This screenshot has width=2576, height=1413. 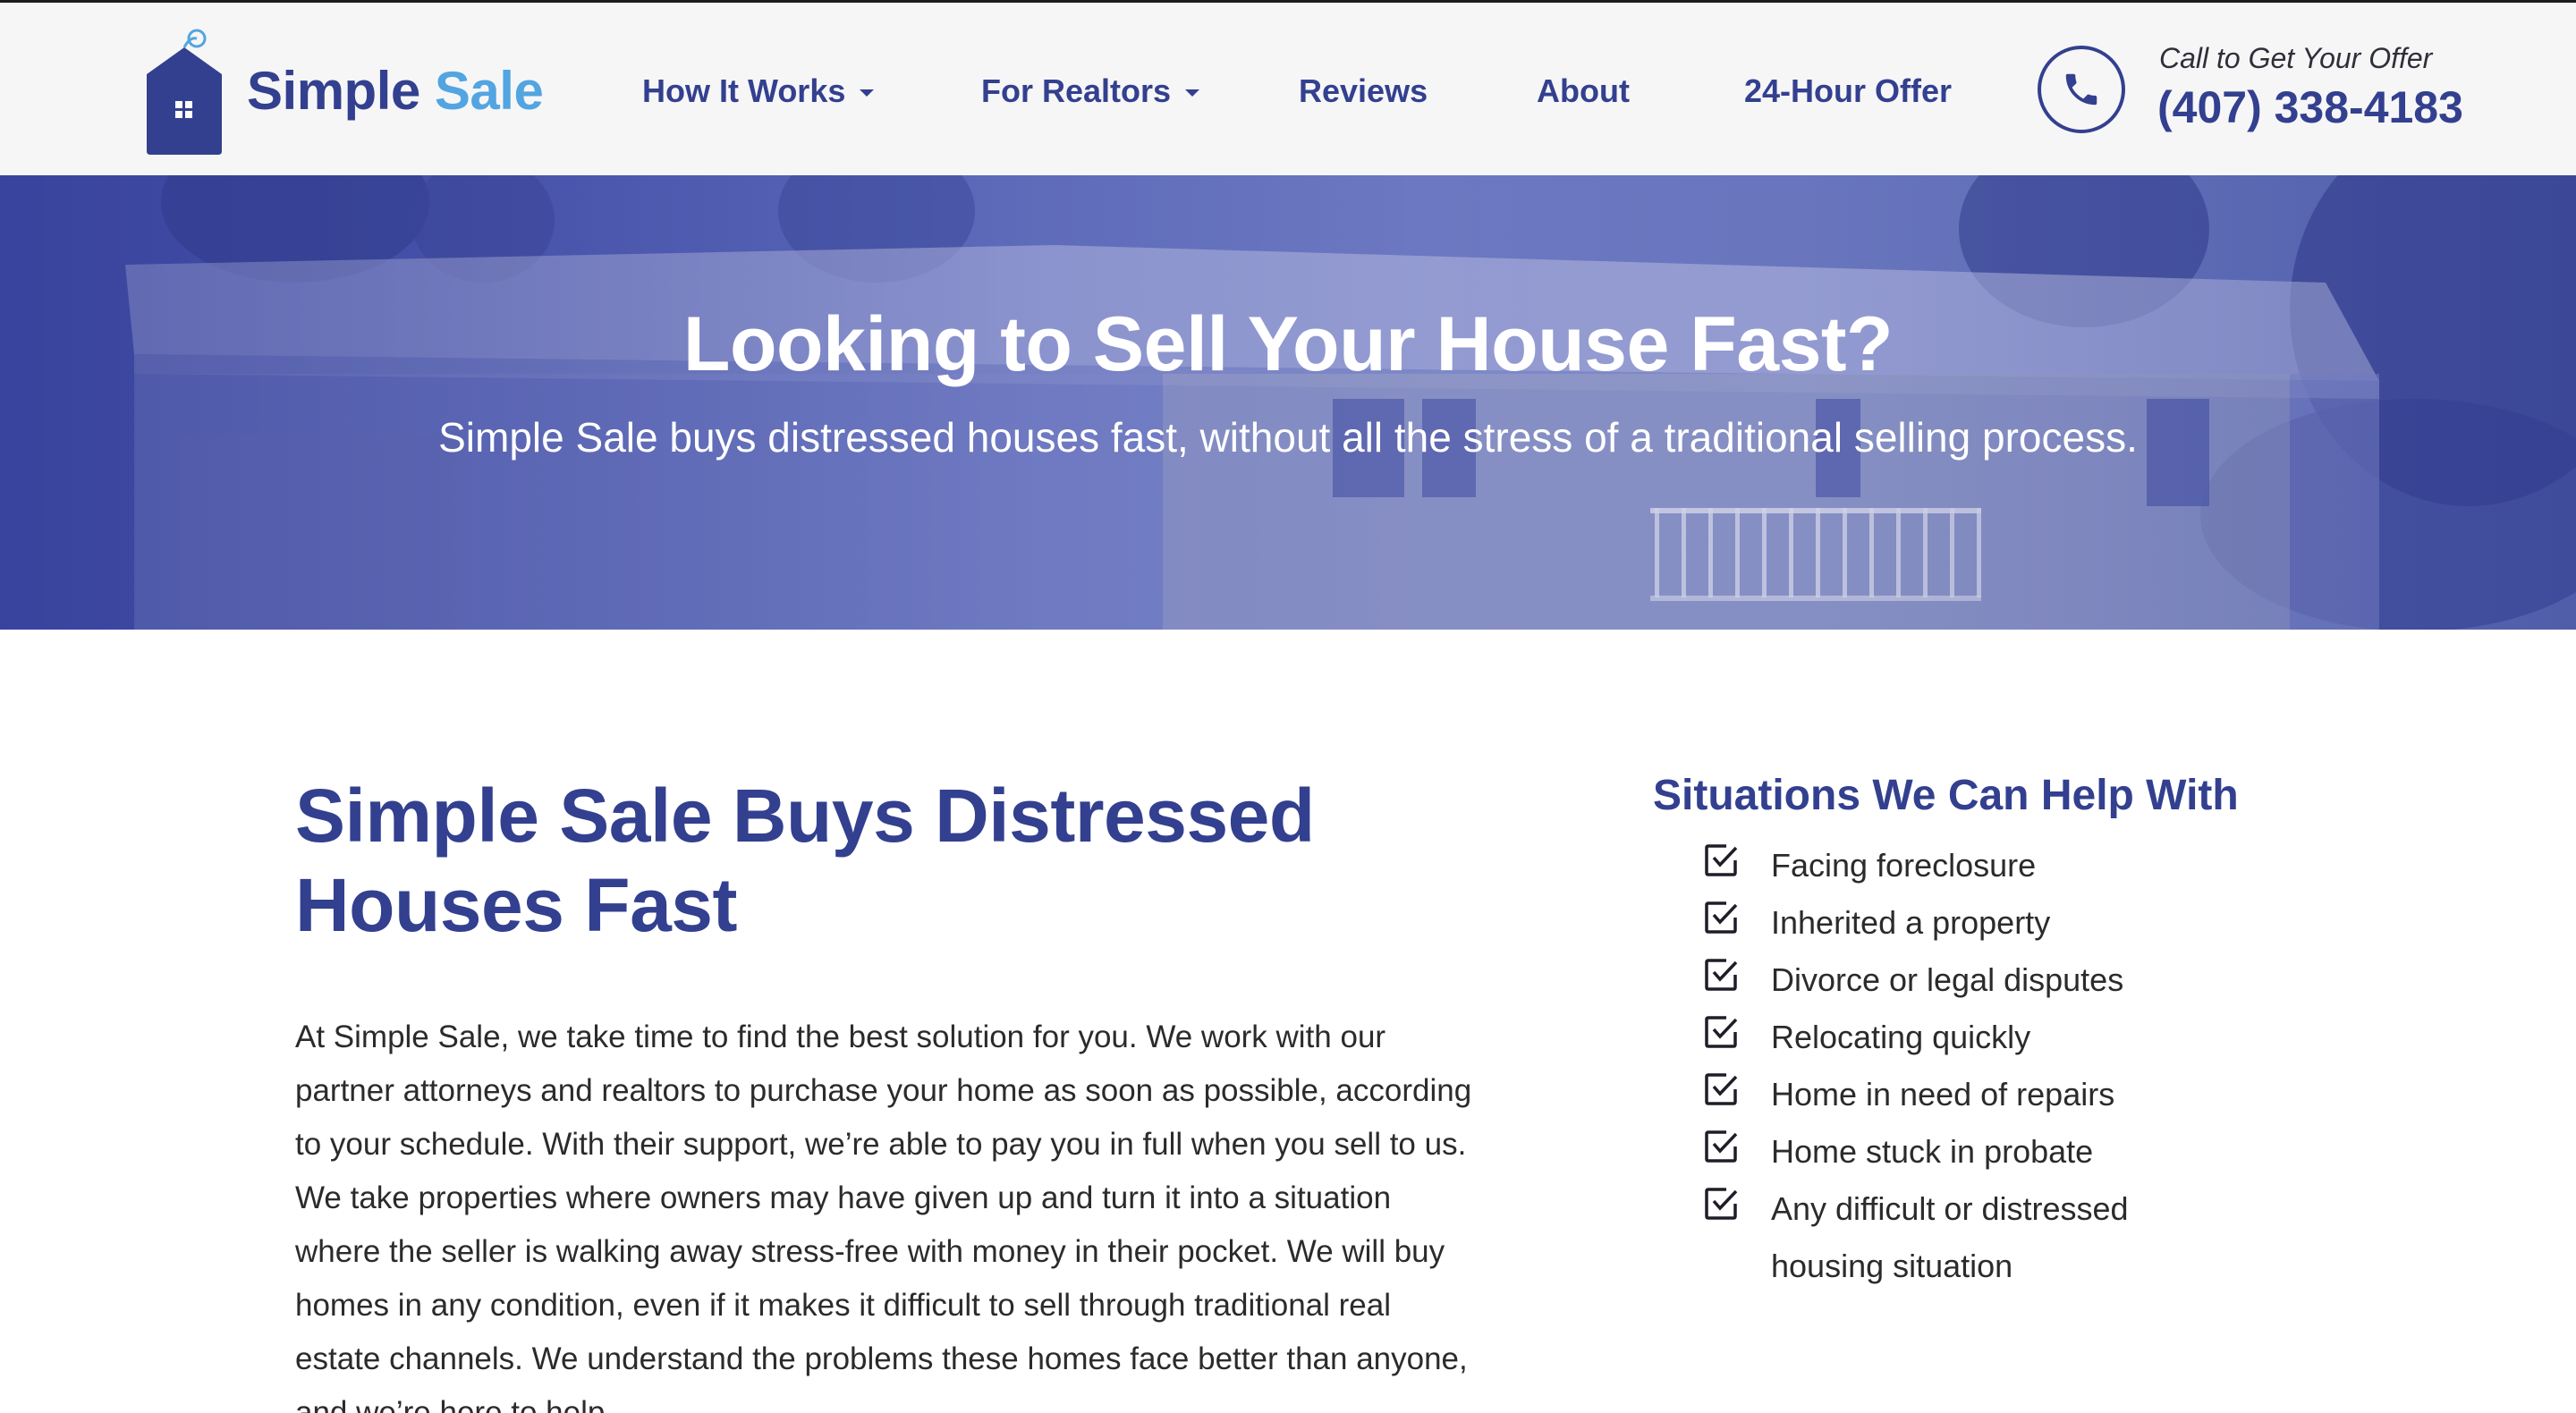 I want to click on logo-wordmark: Simple Sale, so click(x=395, y=91).